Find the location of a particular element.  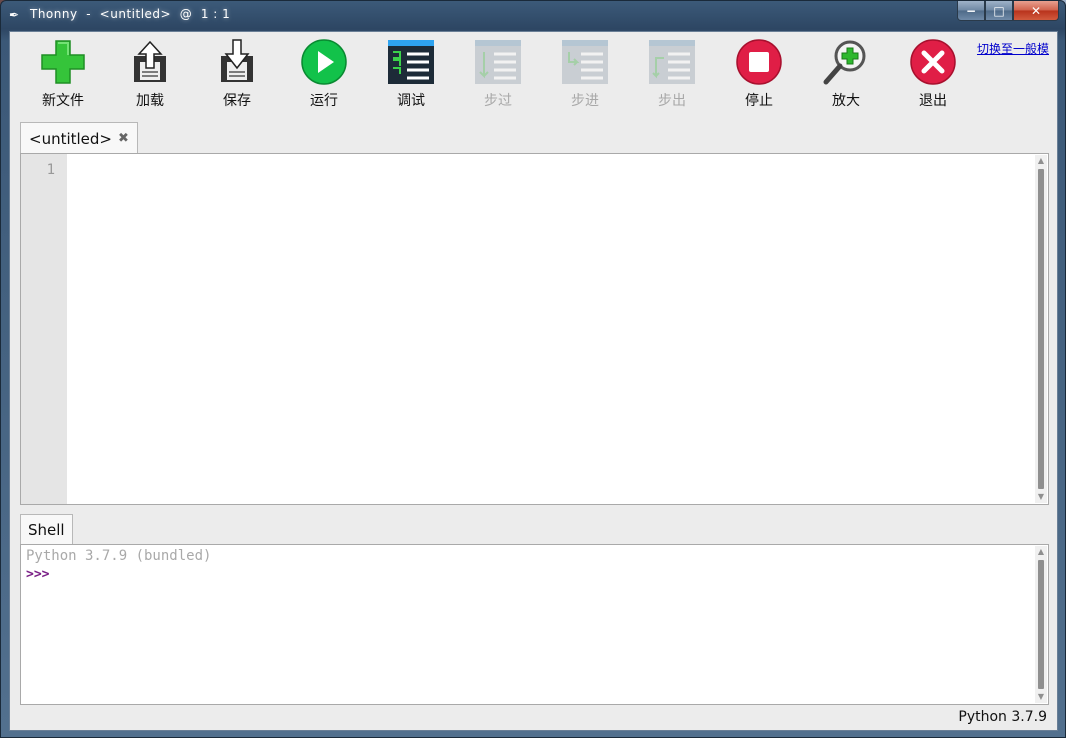

step-out-button: 步出 is located at coordinates (672, 76).